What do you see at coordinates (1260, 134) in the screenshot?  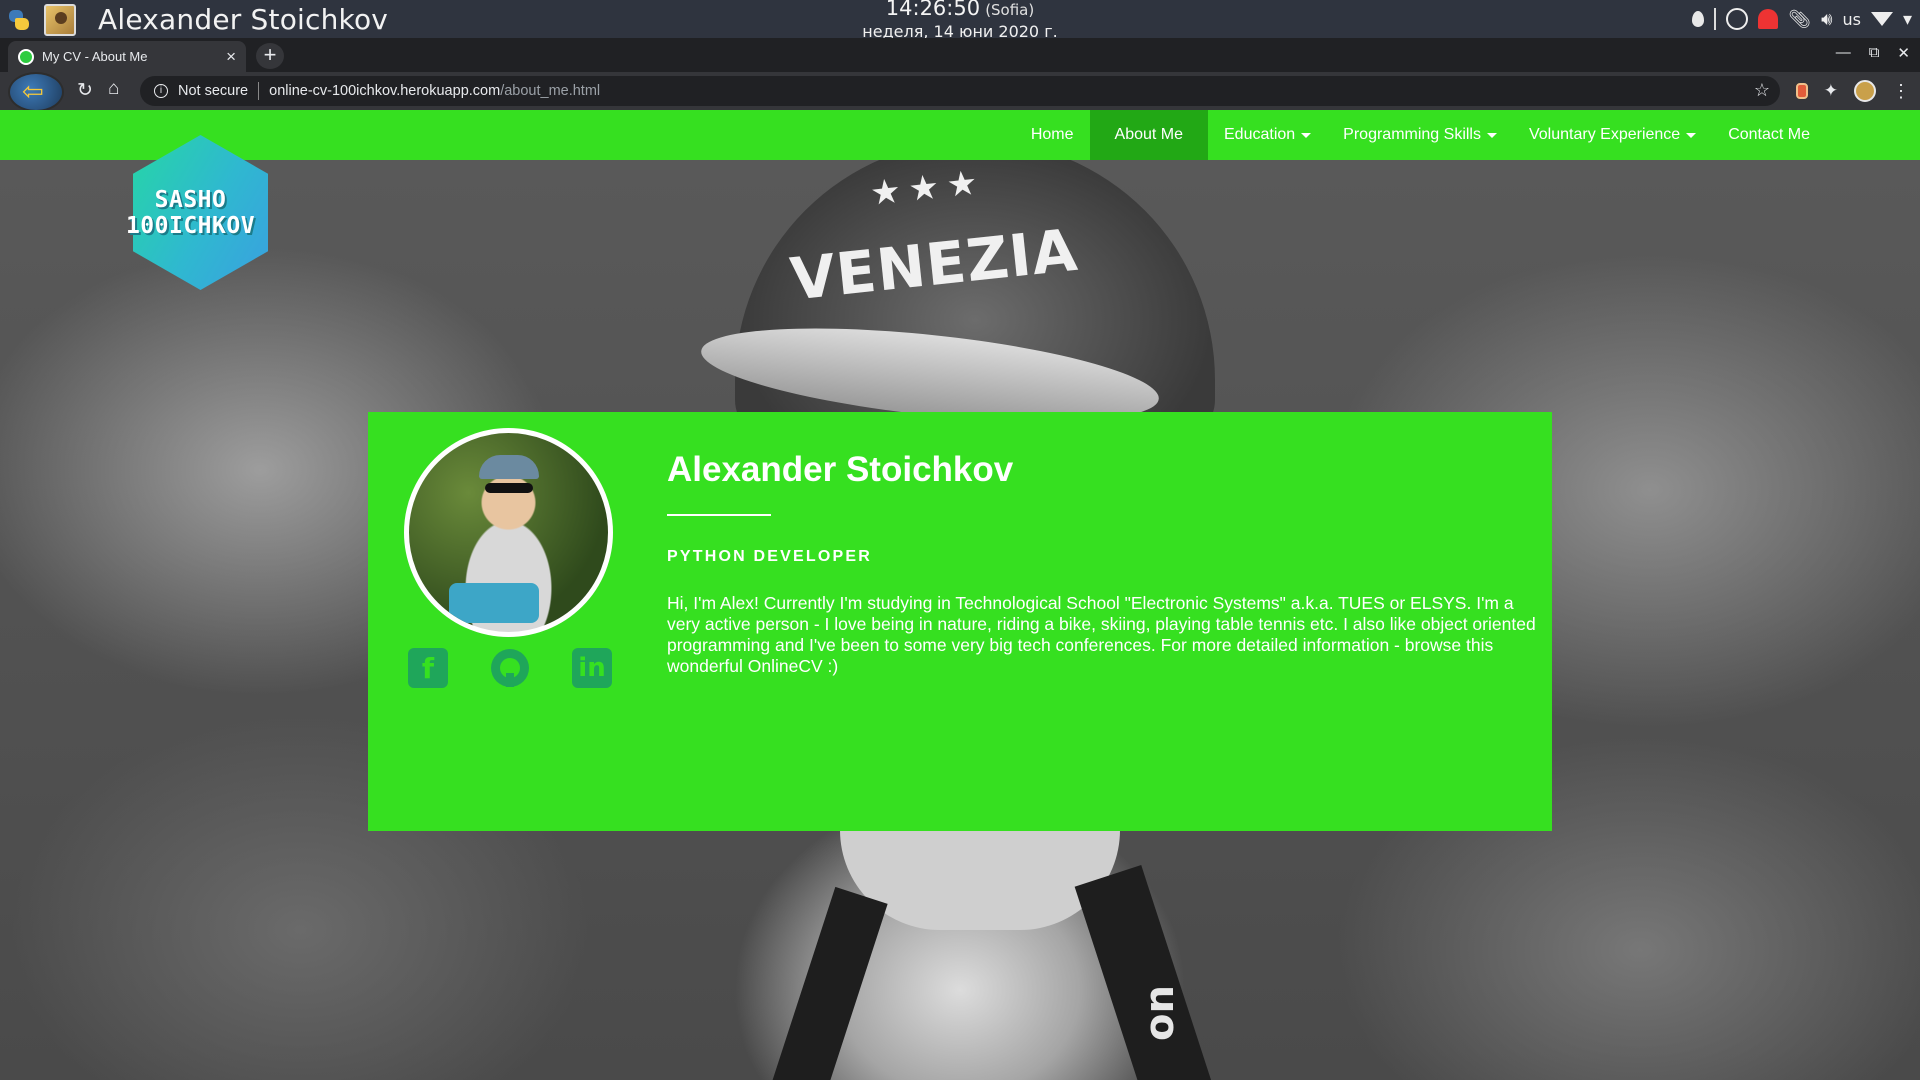 I see `nav-education-label: Education` at bounding box center [1260, 134].